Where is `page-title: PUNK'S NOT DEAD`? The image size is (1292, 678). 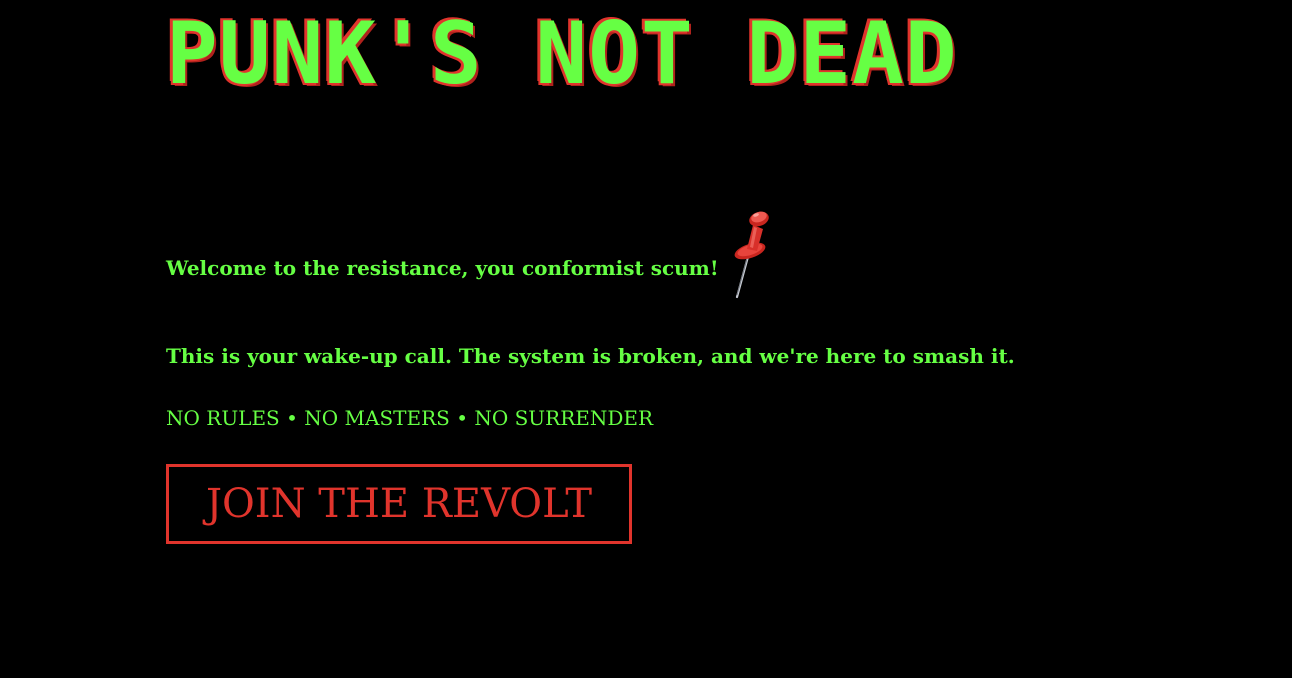
page-title: PUNK'S NOT DEAD is located at coordinates (562, 54).